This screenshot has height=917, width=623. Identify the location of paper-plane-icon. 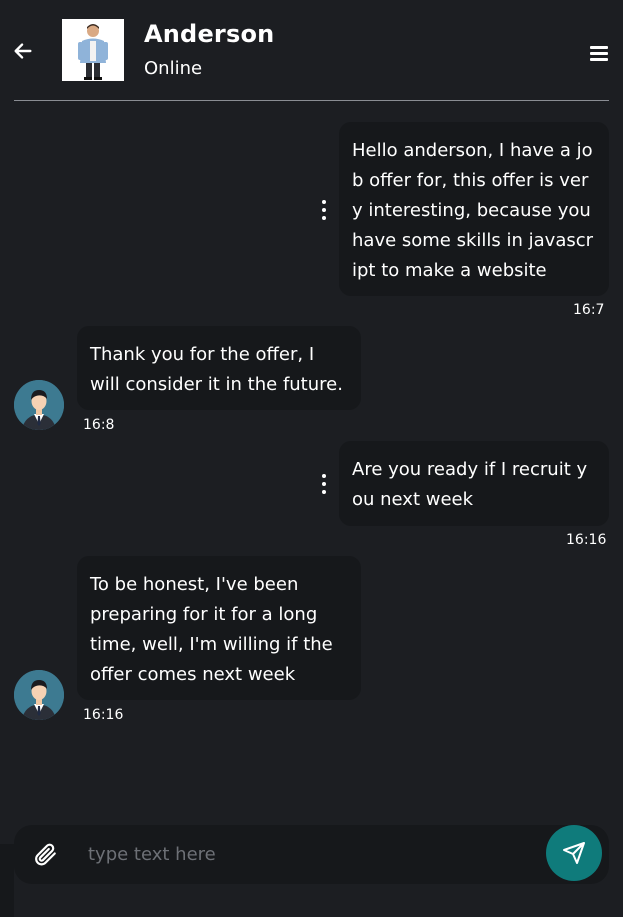
(574, 853).